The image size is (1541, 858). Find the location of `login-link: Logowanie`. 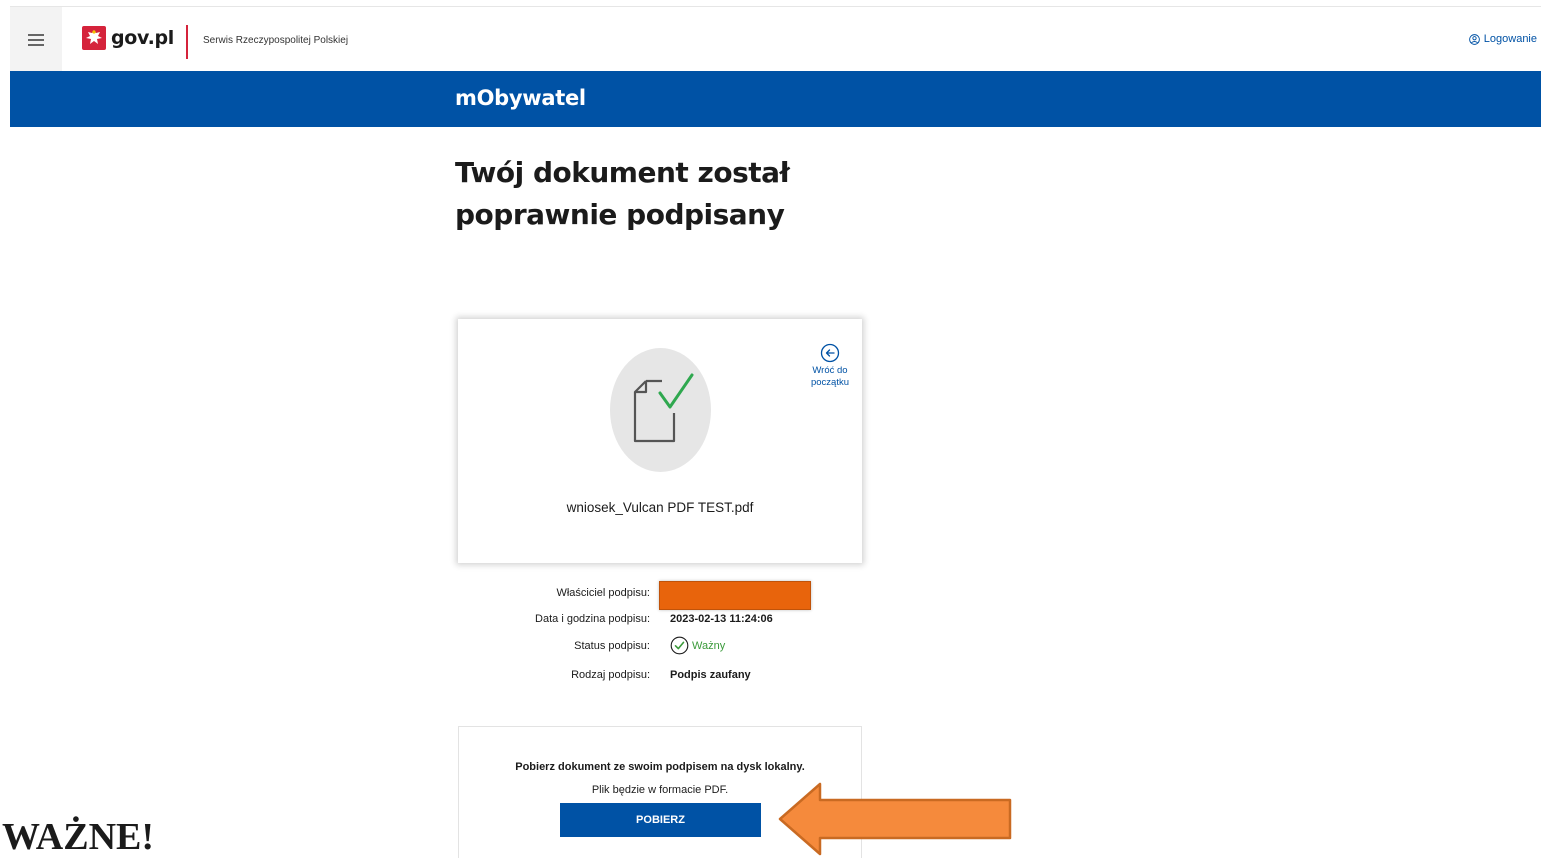

login-link: Logowanie is located at coordinates (1502, 39).